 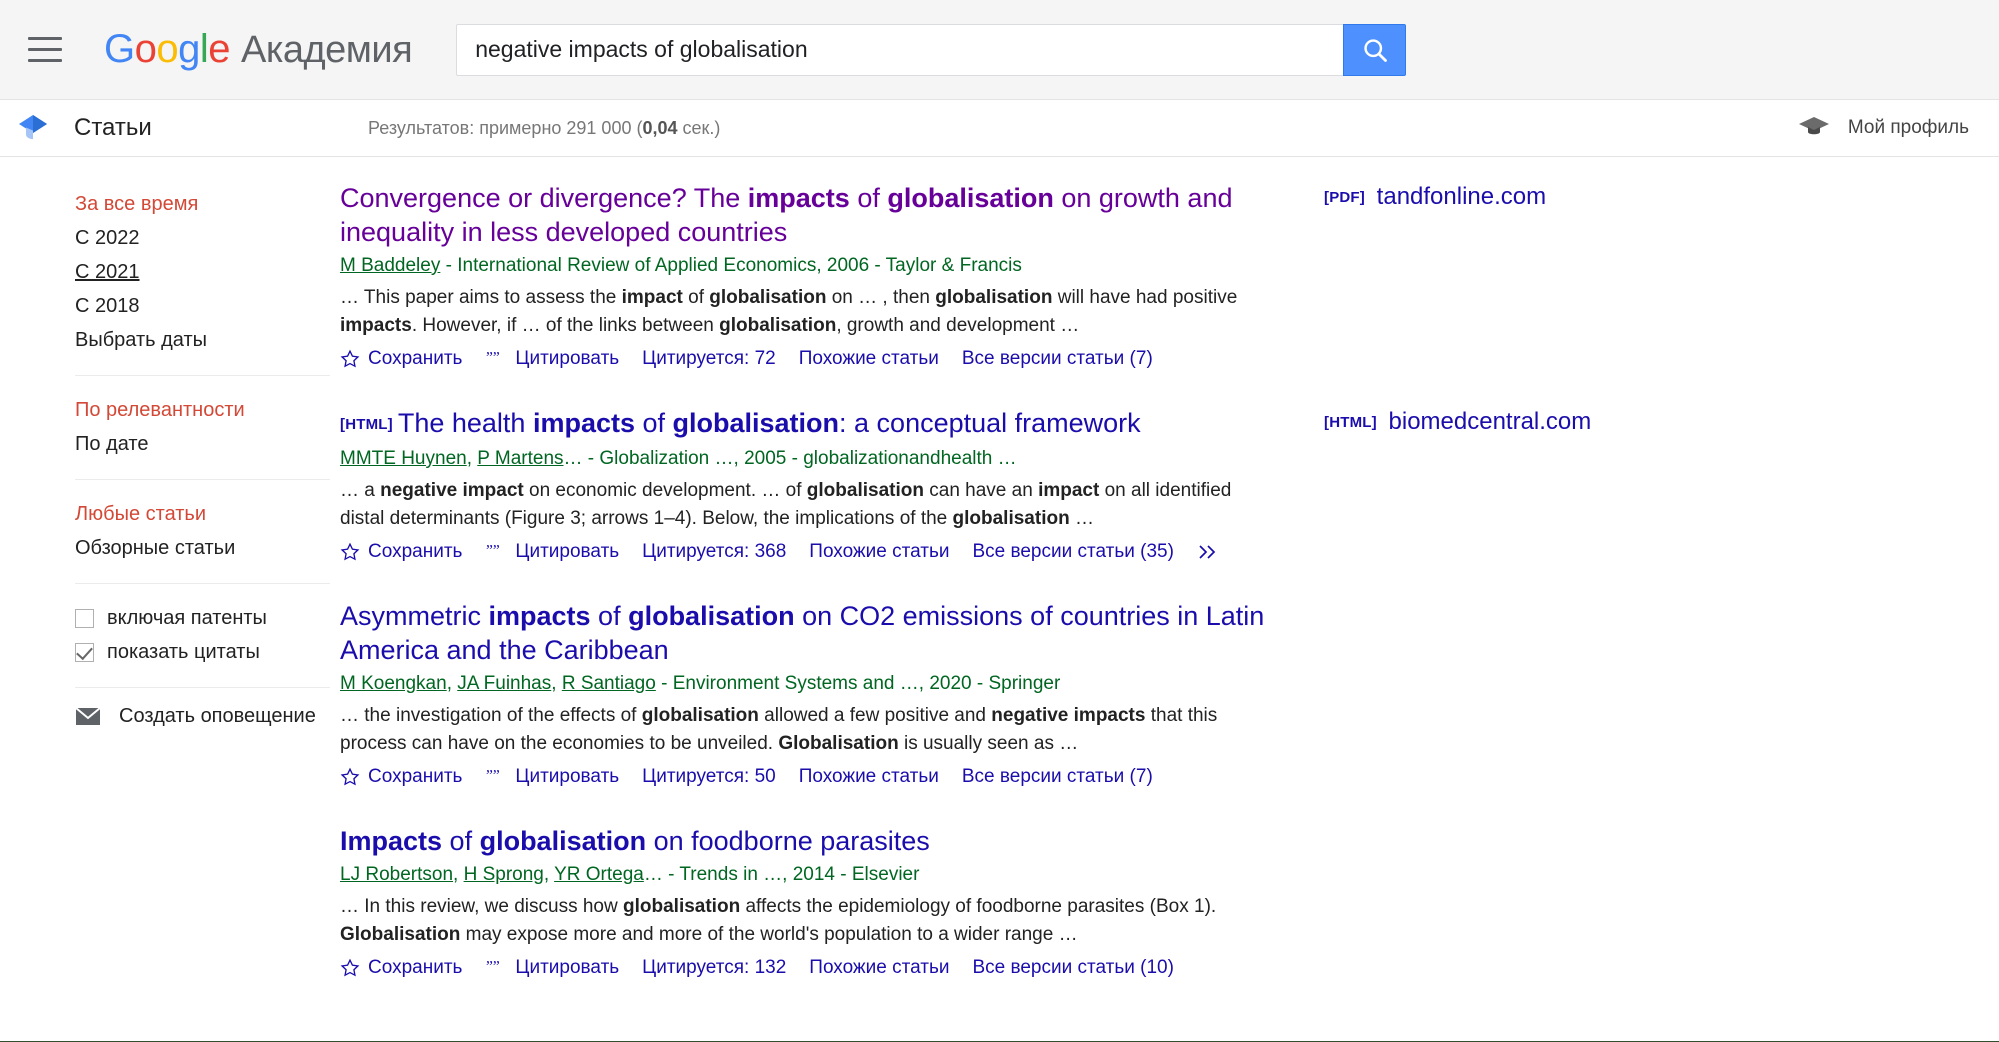 What do you see at coordinates (481, 906) in the screenshot?
I see `result-snippet-text: … In this review, we discuss how` at bounding box center [481, 906].